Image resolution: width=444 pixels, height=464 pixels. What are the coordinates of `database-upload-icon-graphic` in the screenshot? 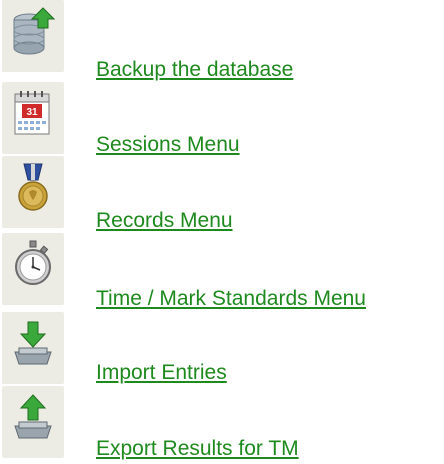 It's located at (34, 31).